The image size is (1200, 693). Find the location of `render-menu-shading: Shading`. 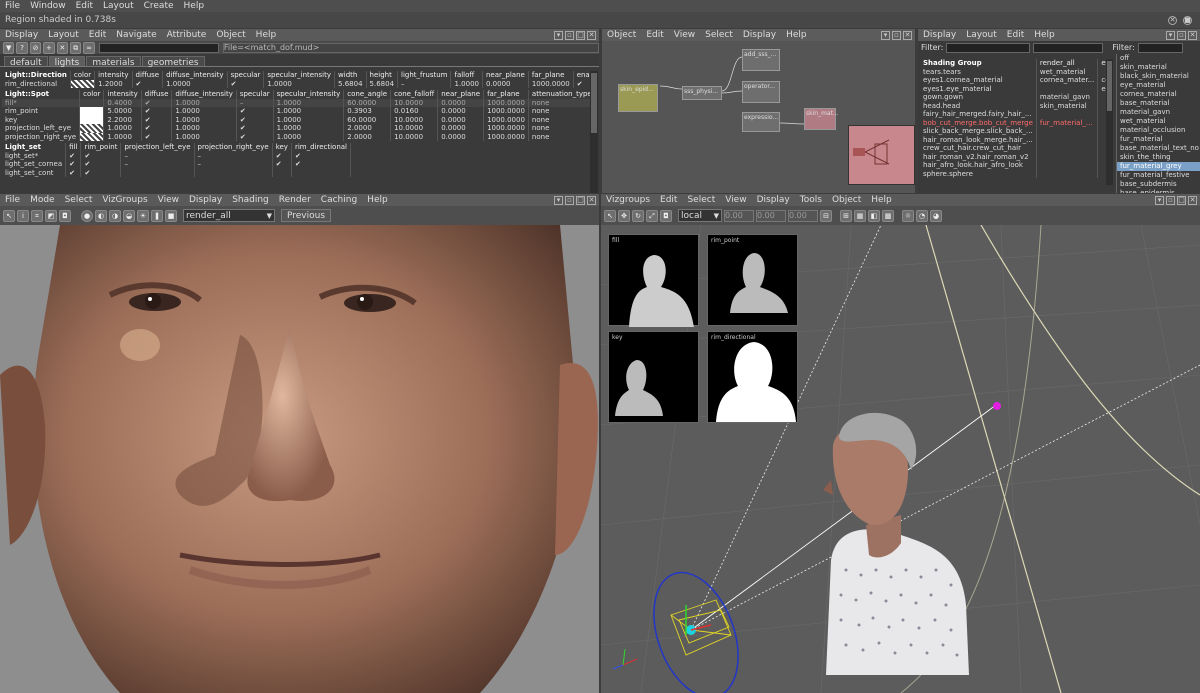

render-menu-shading: Shading is located at coordinates (250, 200).